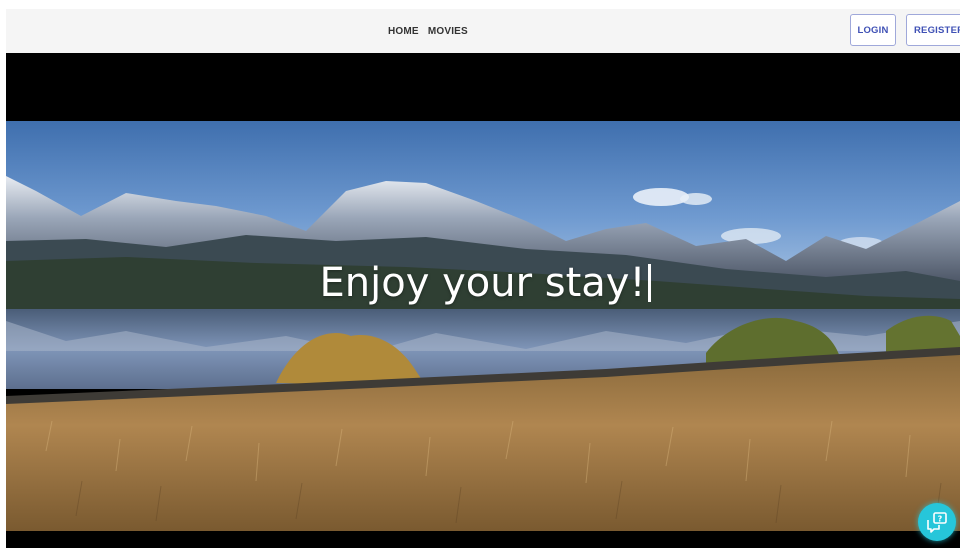  I want to click on typing-cursor, so click(649, 283).